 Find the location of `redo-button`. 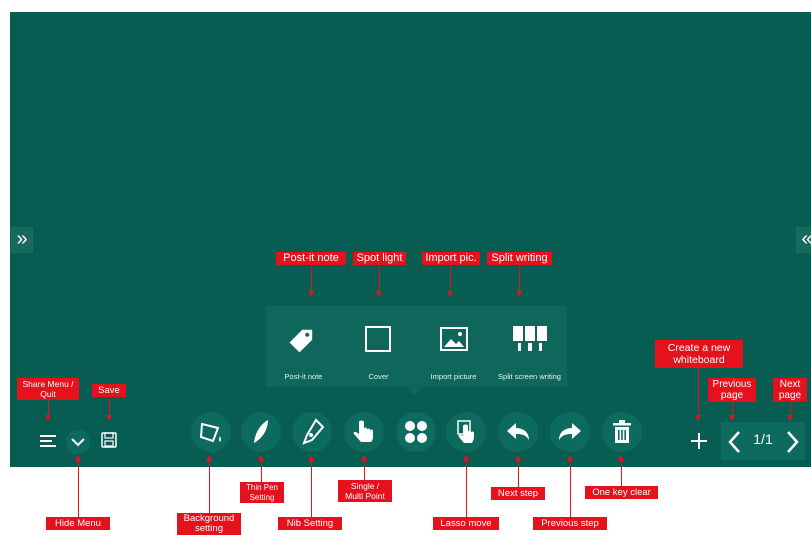

redo-button is located at coordinates (570, 432).